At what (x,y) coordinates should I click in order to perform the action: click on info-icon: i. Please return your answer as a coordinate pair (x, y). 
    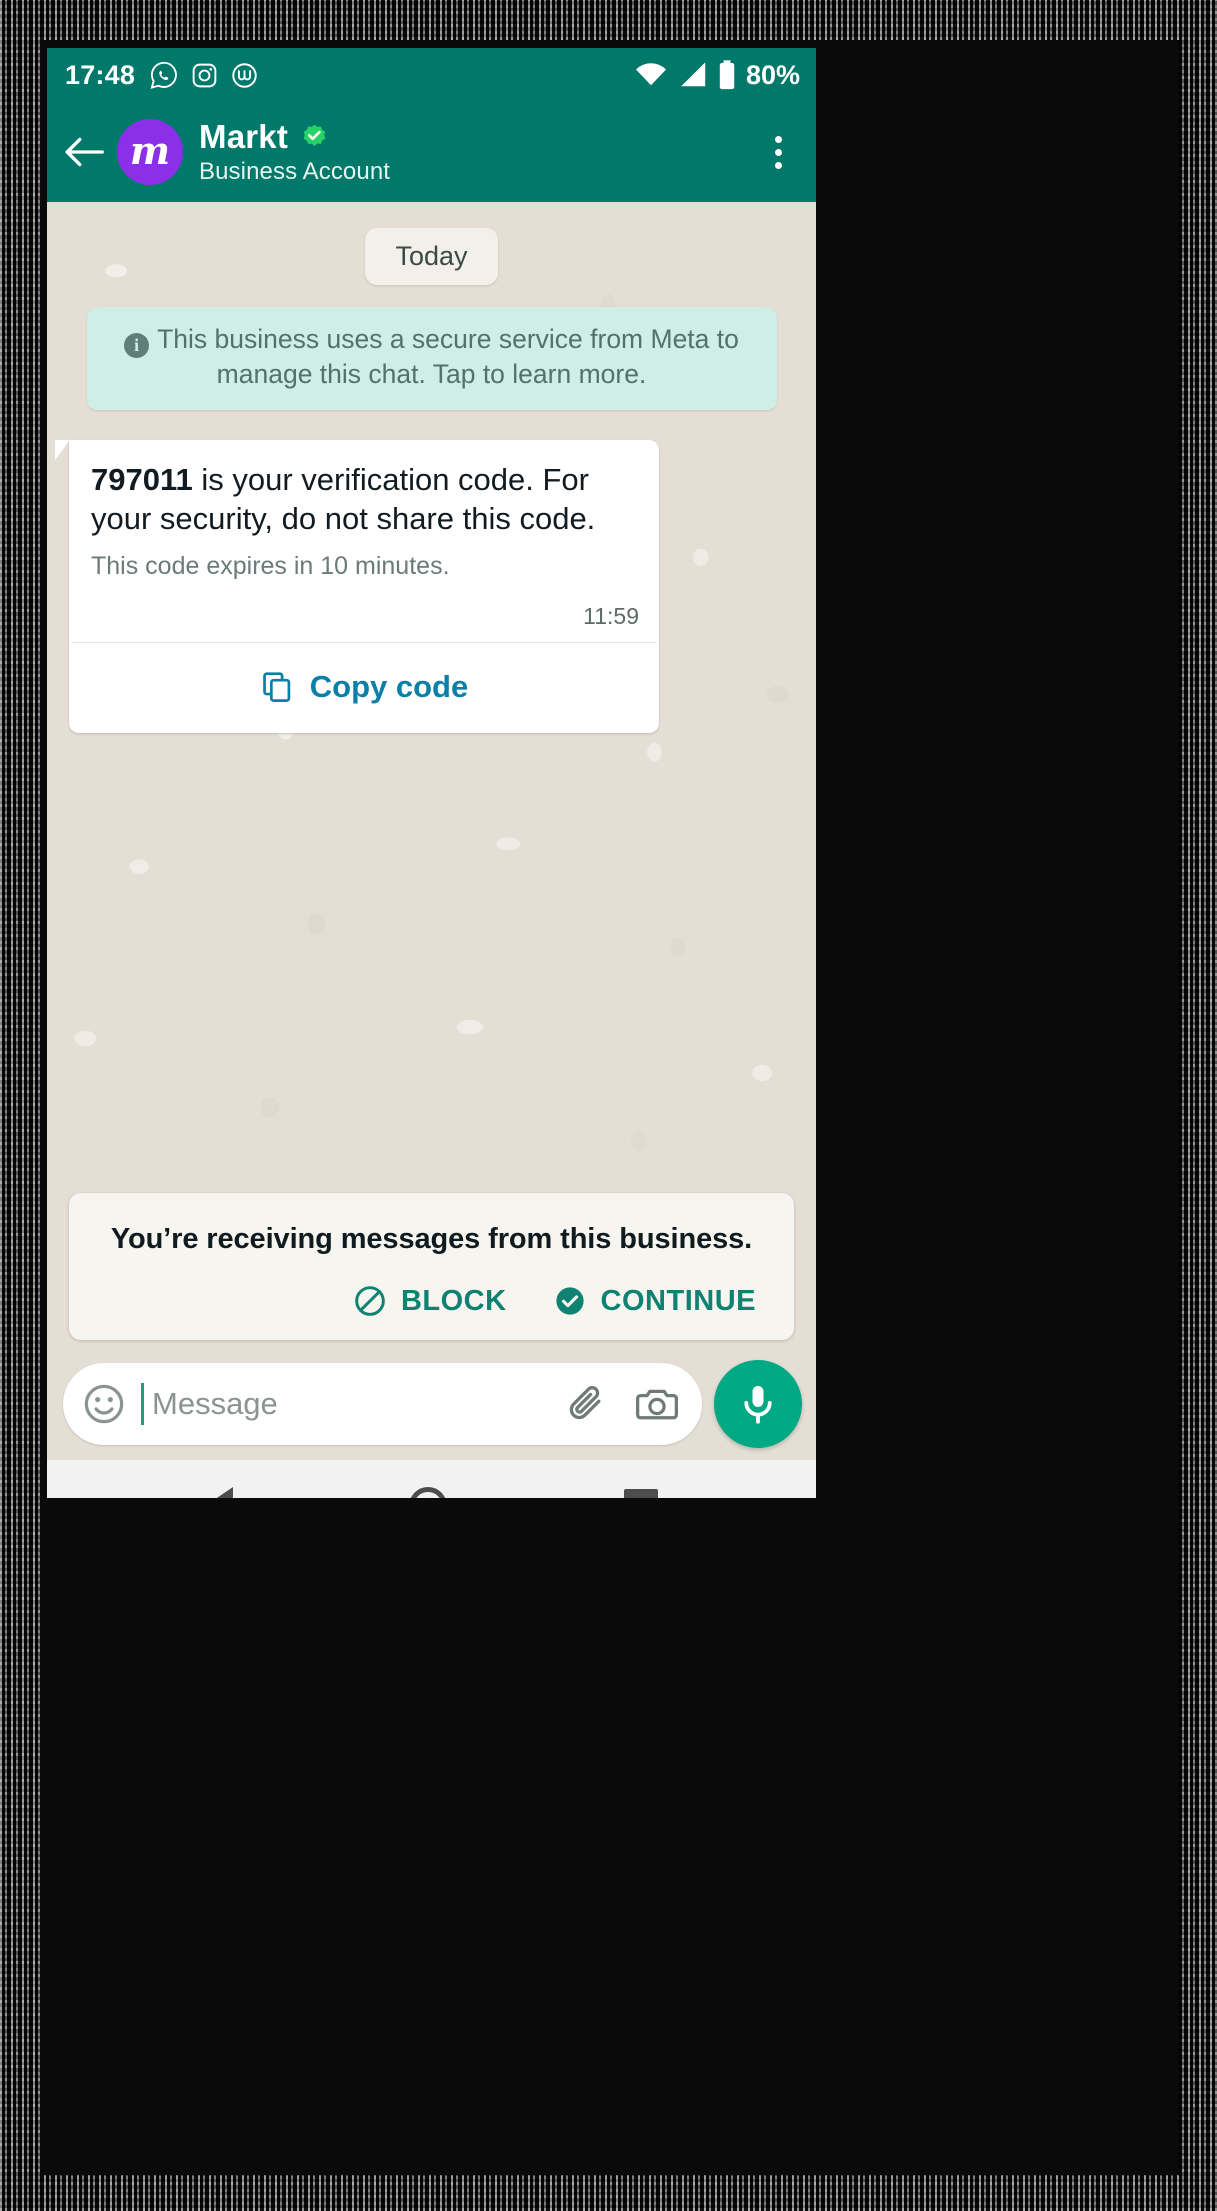
    Looking at the image, I should click on (137, 345).